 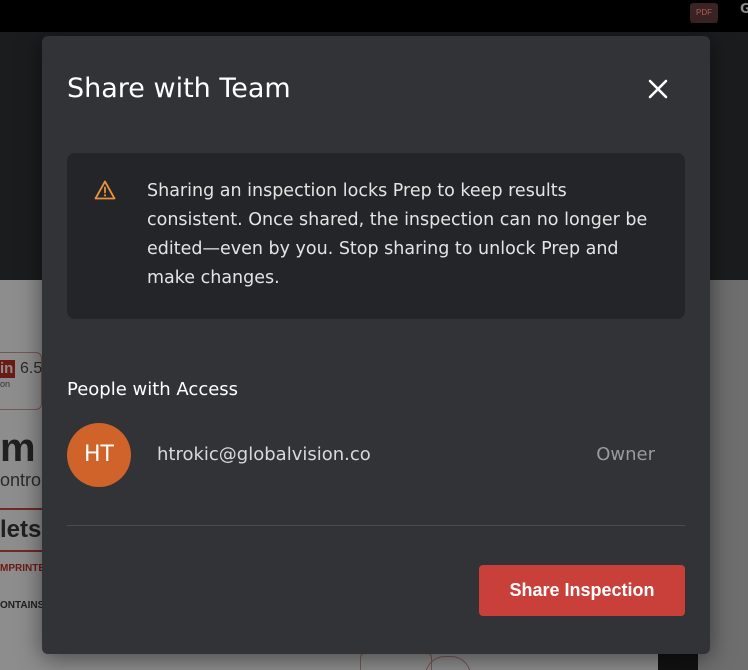 What do you see at coordinates (376, 525) in the screenshot?
I see `divider` at bounding box center [376, 525].